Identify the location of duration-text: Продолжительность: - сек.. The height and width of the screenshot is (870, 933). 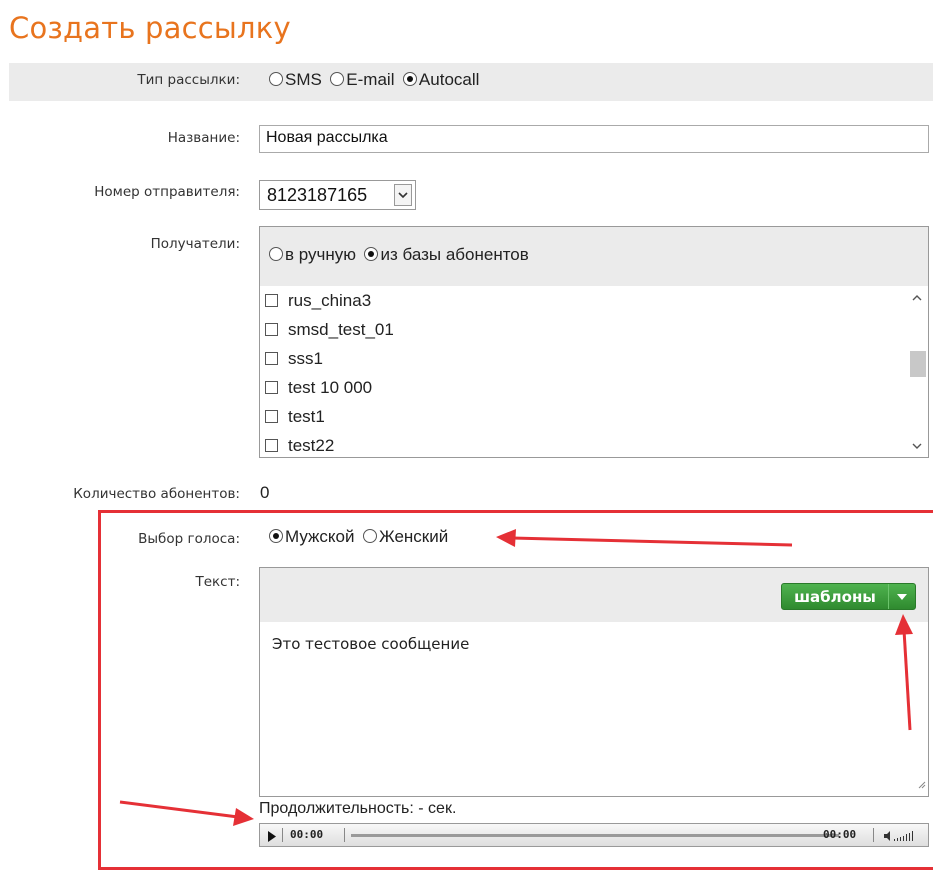
(358, 808).